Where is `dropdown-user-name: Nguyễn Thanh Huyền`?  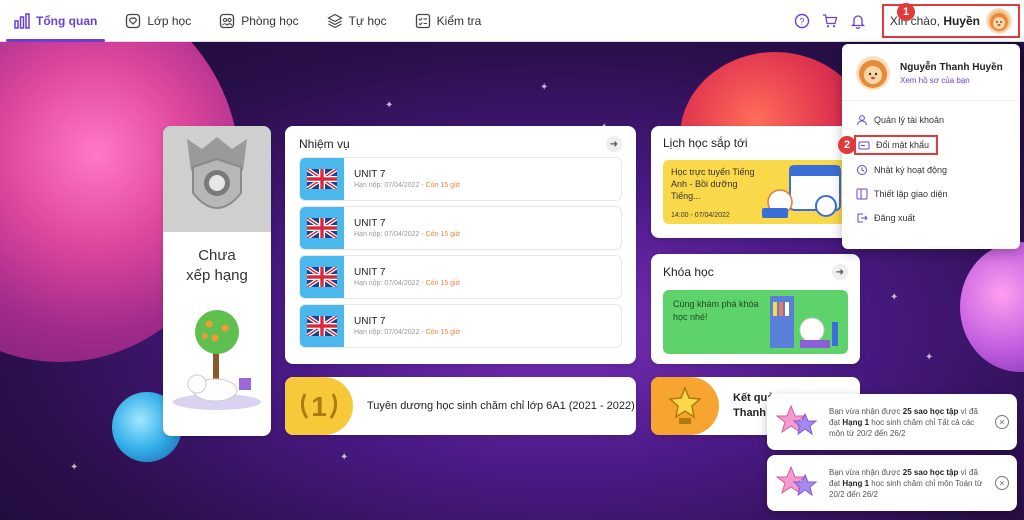 dropdown-user-name: Nguyễn Thanh Huyền is located at coordinates (951, 67).